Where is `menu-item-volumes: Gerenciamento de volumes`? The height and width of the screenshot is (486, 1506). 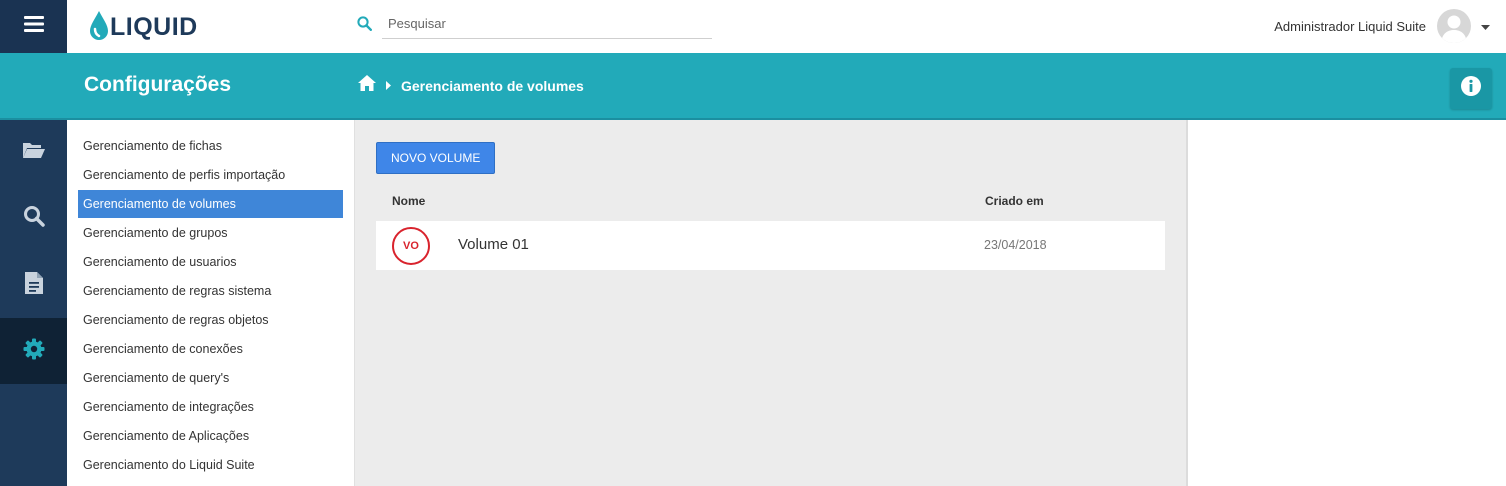 menu-item-volumes: Gerenciamento de volumes is located at coordinates (210, 204).